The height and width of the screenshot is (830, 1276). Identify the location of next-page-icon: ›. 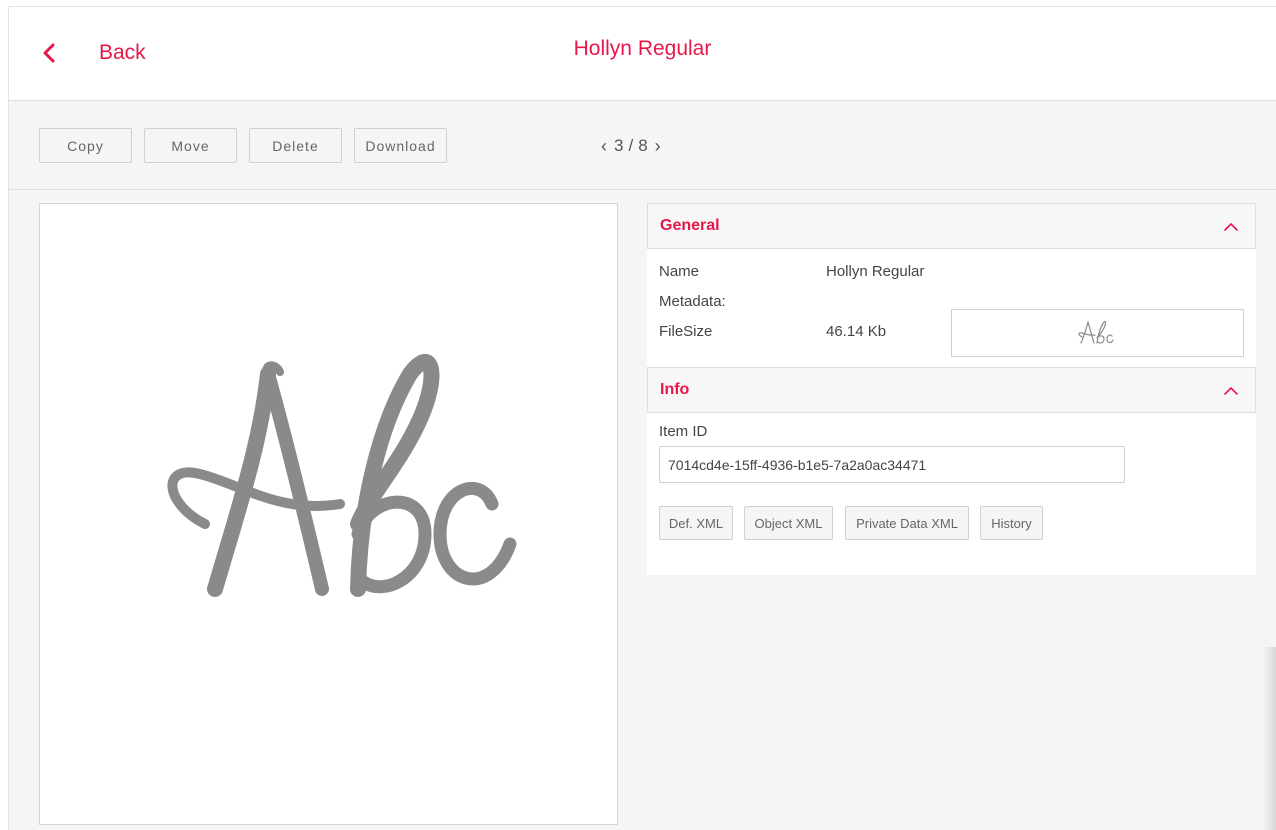
(658, 146).